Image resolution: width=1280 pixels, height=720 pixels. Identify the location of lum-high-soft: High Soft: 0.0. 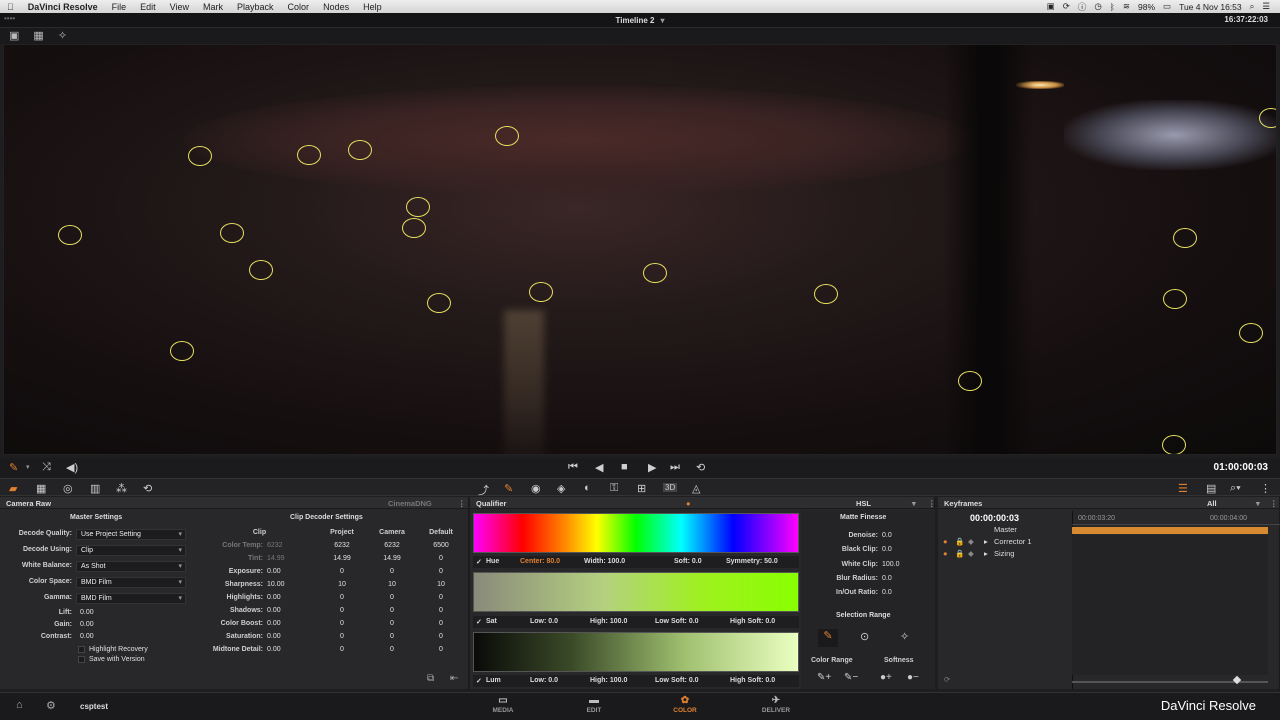
(752, 680).